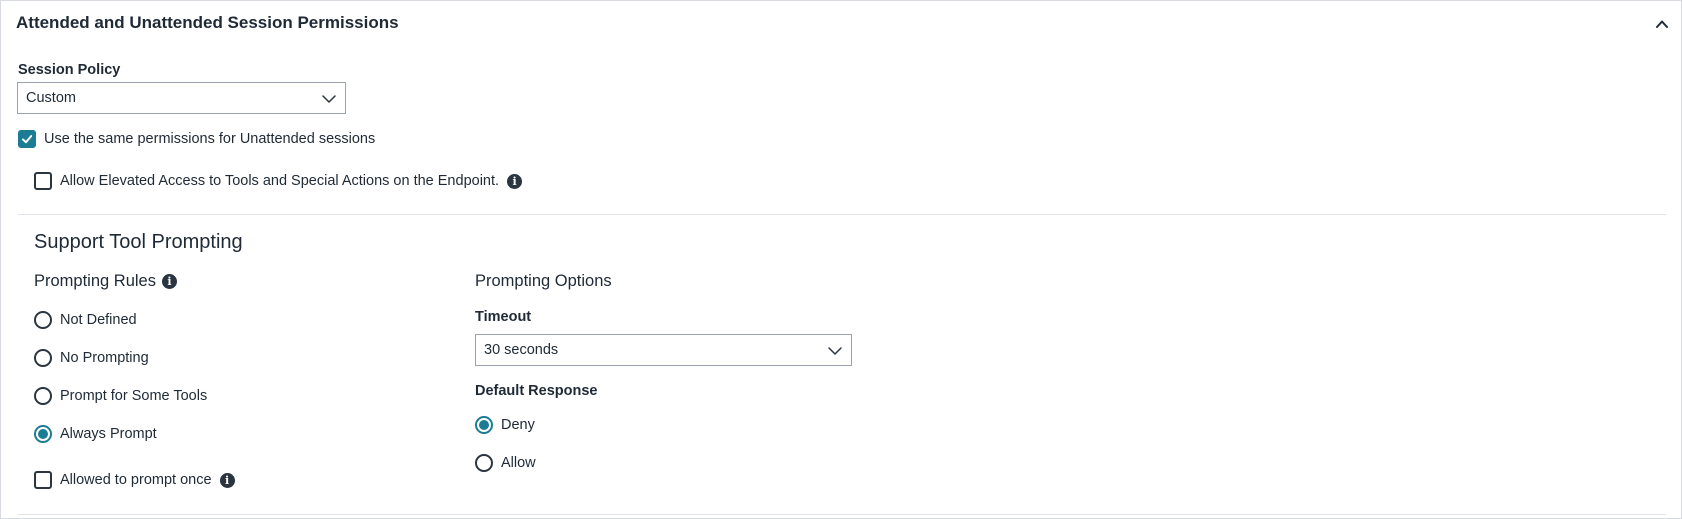 The height and width of the screenshot is (519, 1682). Describe the element at coordinates (503, 317) in the screenshot. I see `timeout-label: Timeout` at that location.